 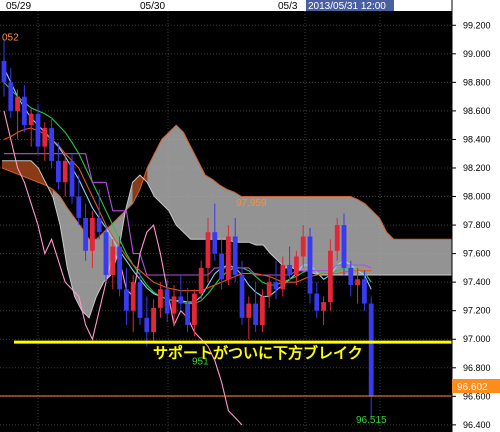 I want to click on y-tick-label: 99.000, so click(x=477, y=54).